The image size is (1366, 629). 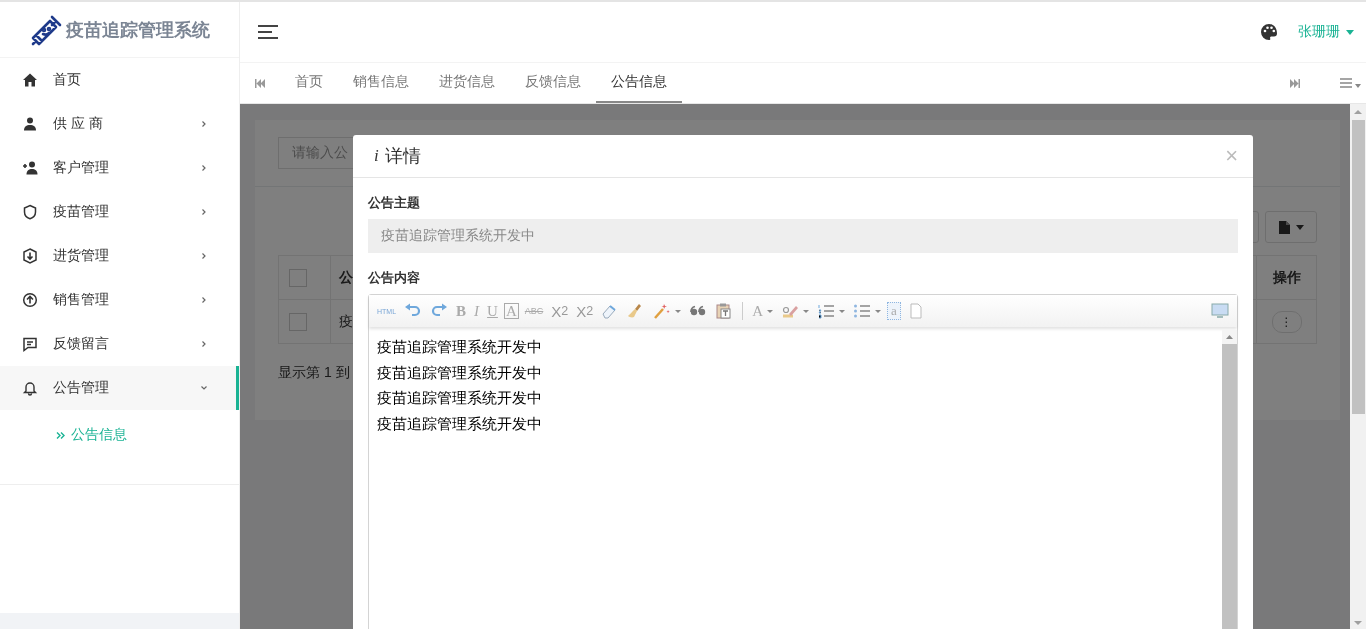 What do you see at coordinates (119, 300) in the screenshot?
I see `sidebar-item: 销售管理` at bounding box center [119, 300].